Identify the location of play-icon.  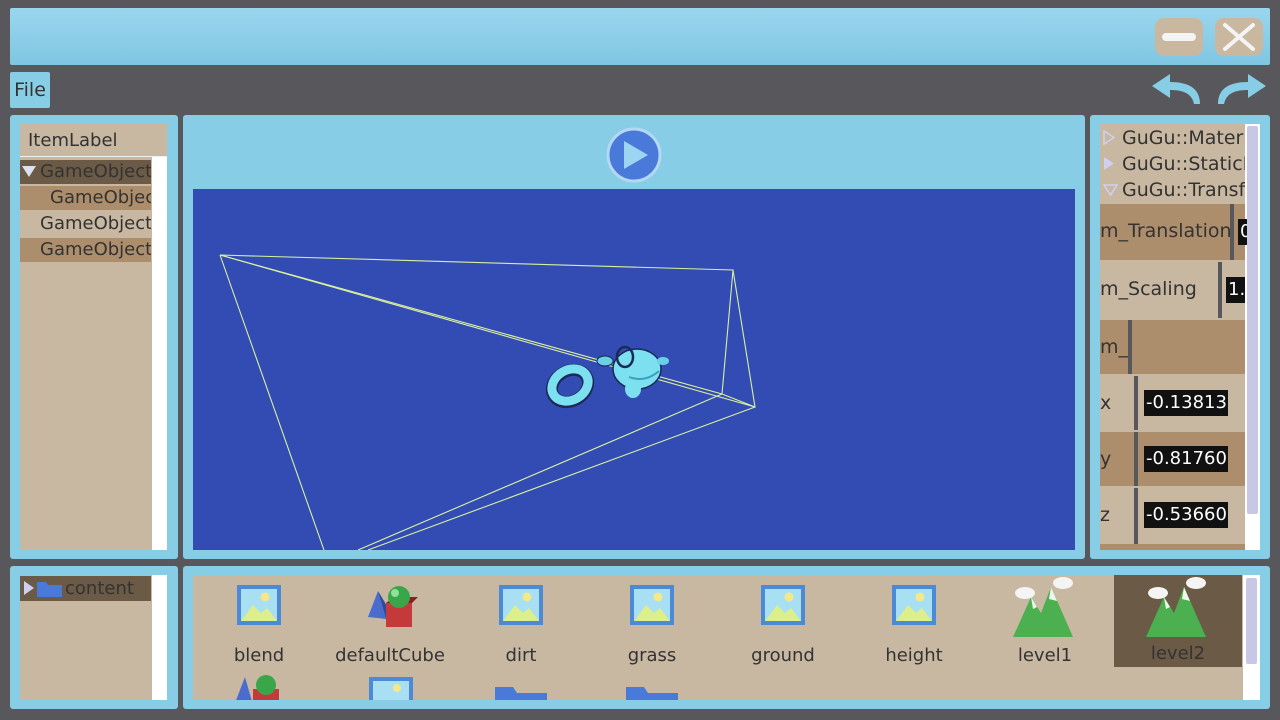
(634, 155).